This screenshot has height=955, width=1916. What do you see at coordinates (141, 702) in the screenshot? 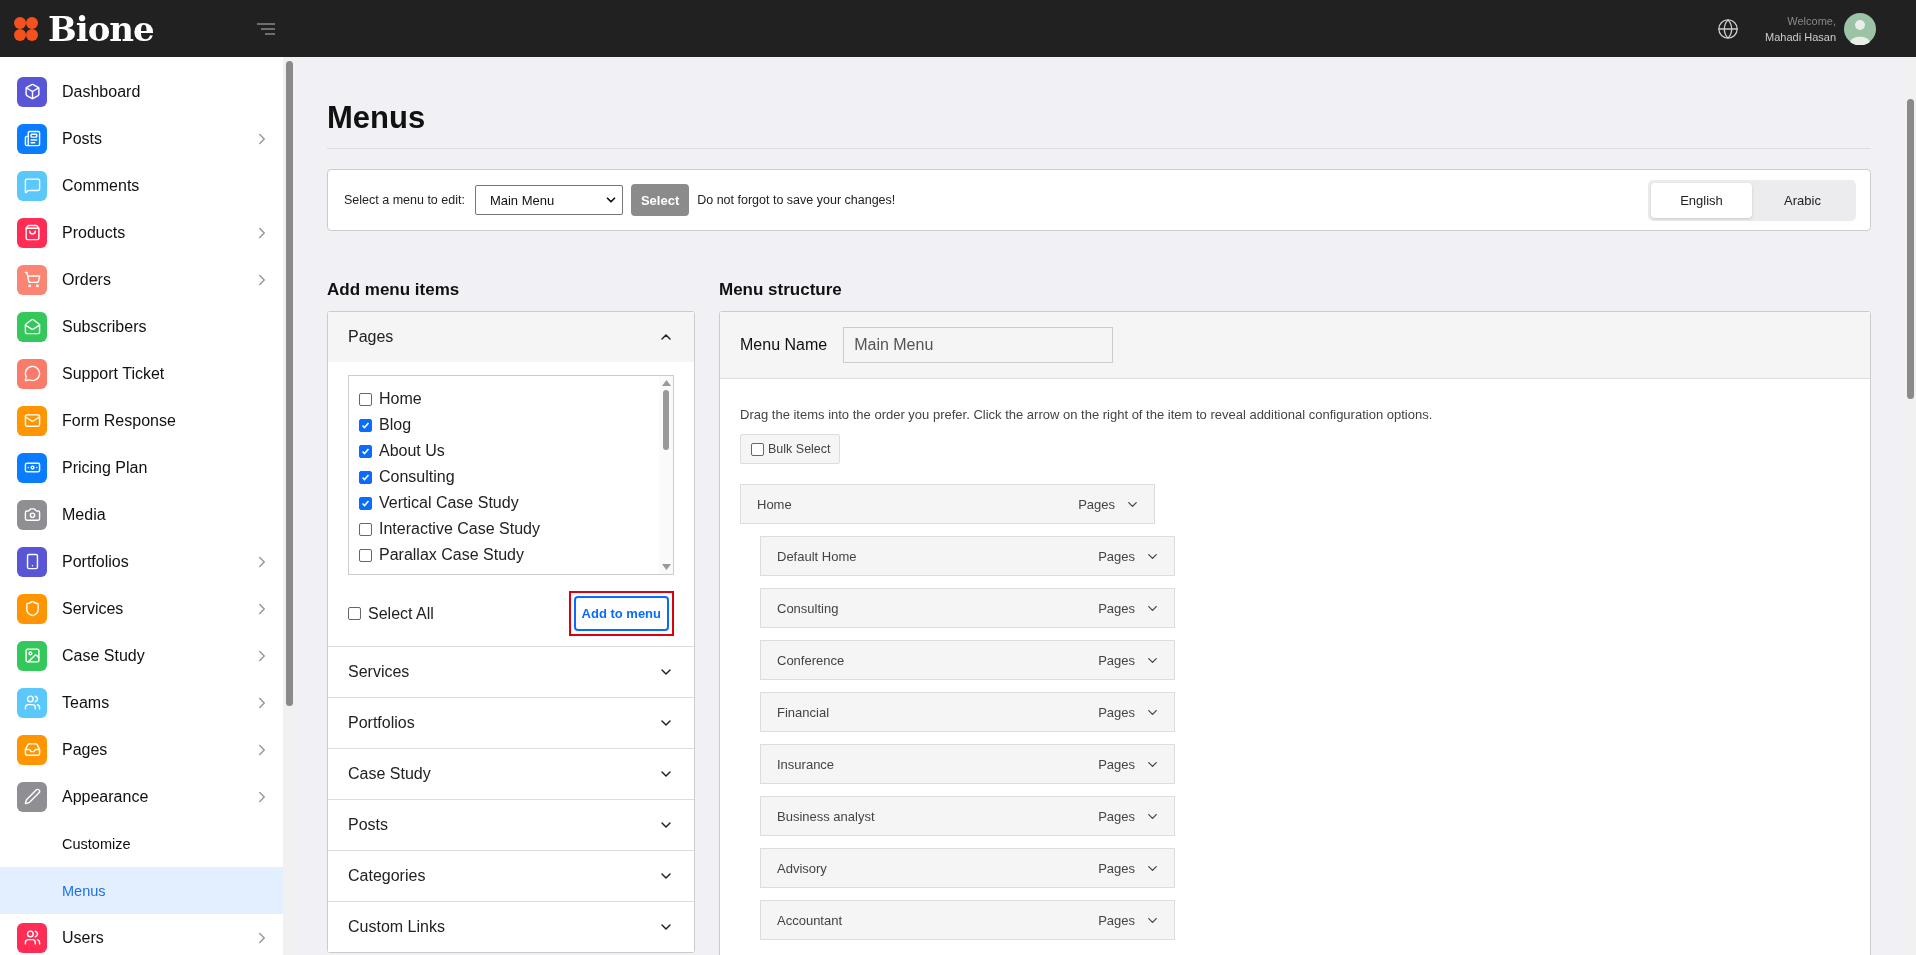
I see `sidebar-item: Teams` at bounding box center [141, 702].